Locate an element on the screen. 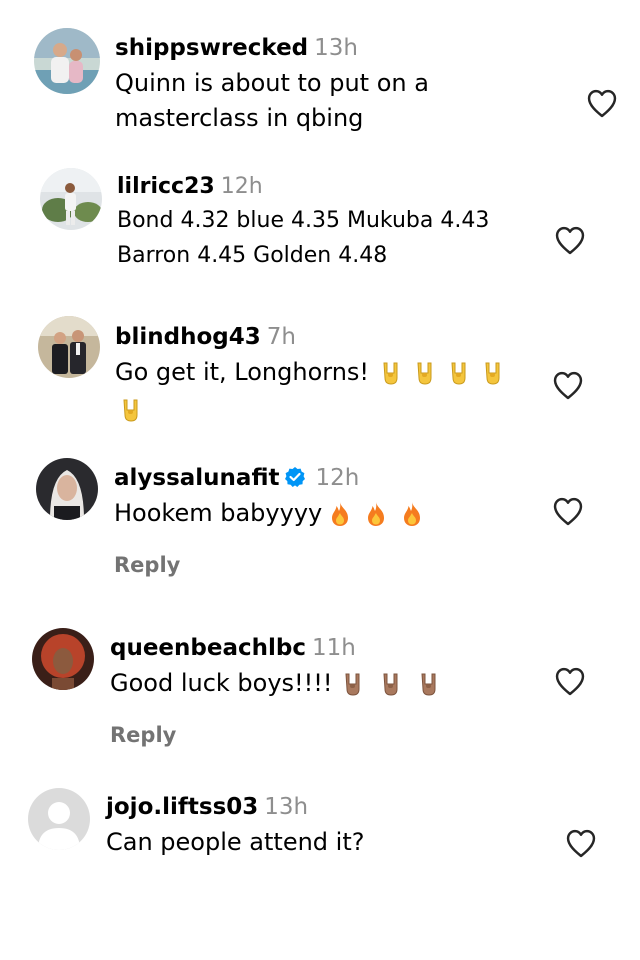 This screenshot has width=640, height=960. comment-header: queenbeachlbc 11h is located at coordinates (275, 648).